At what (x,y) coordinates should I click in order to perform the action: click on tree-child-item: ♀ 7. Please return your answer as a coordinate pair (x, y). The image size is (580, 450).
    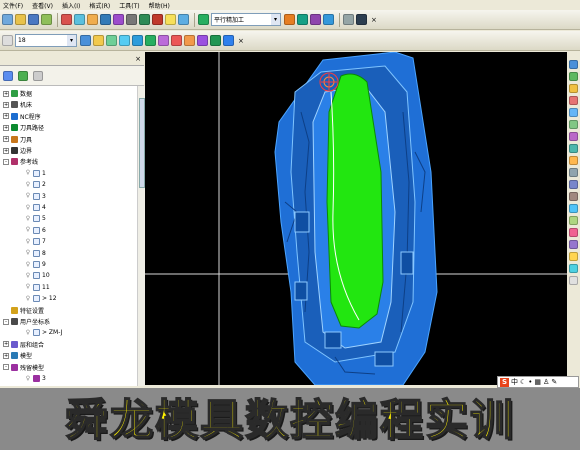
    Looking at the image, I should click on (35, 241).